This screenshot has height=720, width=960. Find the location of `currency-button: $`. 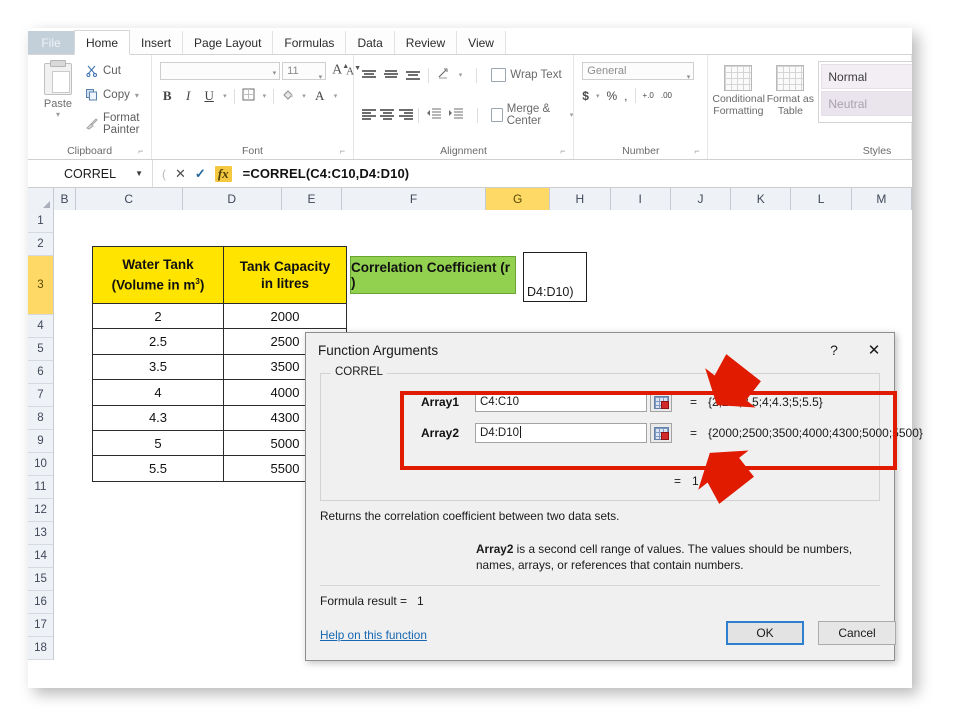

currency-button: $ is located at coordinates (585, 96).